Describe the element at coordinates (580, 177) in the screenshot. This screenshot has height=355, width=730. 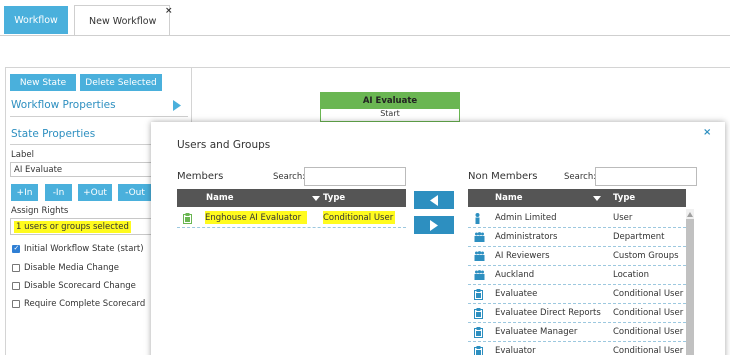
I see `non-members-search-label: Search:` at that location.